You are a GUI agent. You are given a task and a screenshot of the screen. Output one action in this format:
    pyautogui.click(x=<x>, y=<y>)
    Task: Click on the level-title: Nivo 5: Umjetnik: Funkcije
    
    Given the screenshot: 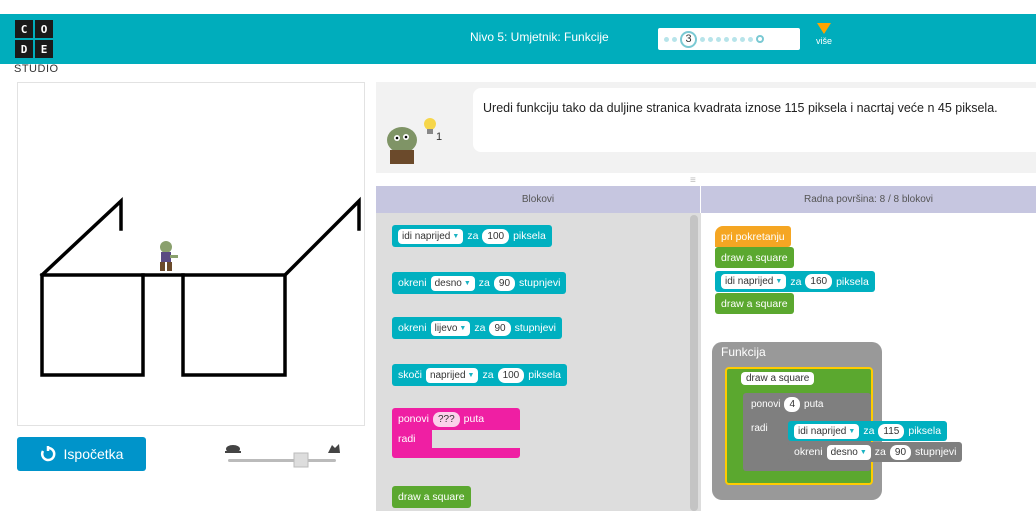 What is the action you would take?
    pyautogui.click(x=539, y=37)
    